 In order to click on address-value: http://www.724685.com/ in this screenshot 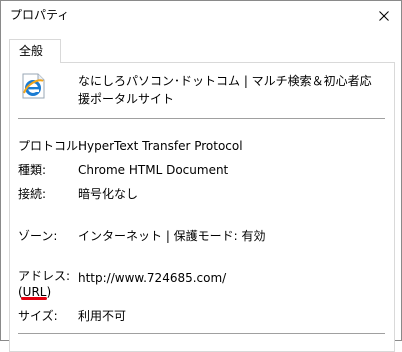, I will do `click(152, 278)`.